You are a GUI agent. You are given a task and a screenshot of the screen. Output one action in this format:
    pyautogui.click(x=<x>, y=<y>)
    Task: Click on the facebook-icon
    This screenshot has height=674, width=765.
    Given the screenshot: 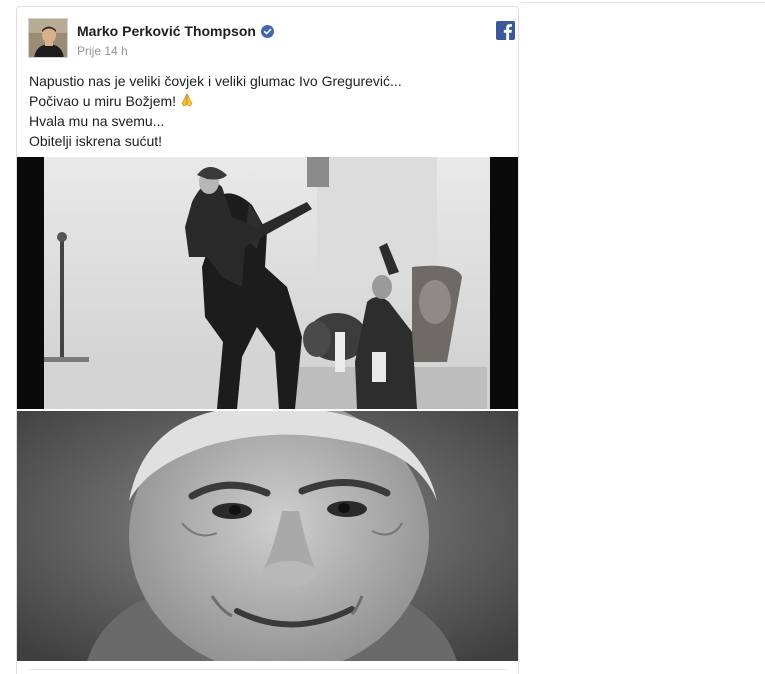 What is the action you would take?
    pyautogui.click(x=505, y=30)
    